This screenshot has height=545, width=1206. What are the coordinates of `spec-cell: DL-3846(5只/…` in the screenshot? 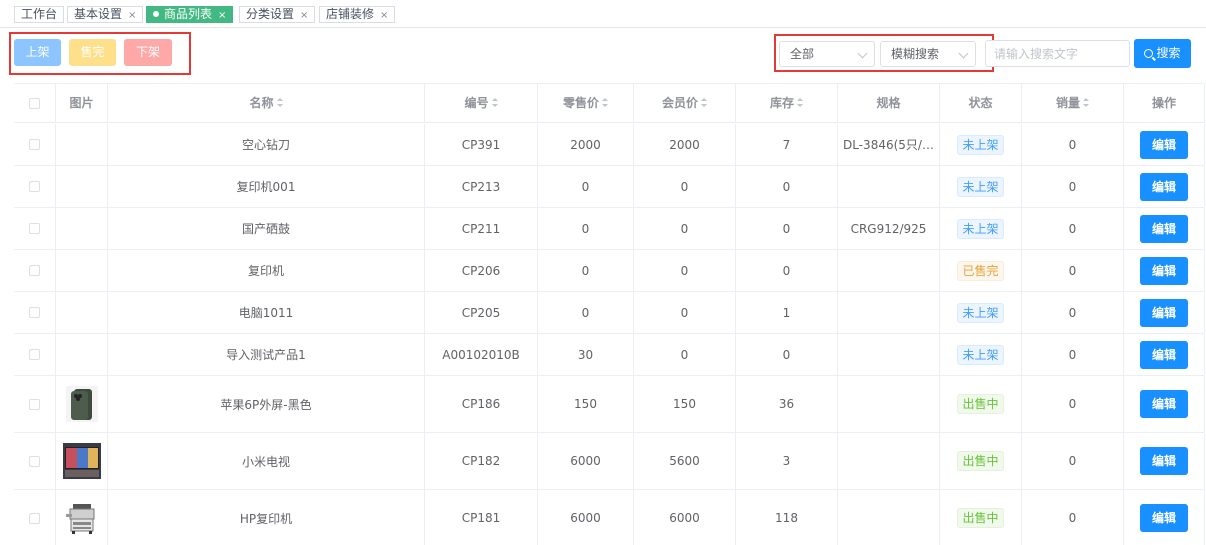 It's located at (889, 144).